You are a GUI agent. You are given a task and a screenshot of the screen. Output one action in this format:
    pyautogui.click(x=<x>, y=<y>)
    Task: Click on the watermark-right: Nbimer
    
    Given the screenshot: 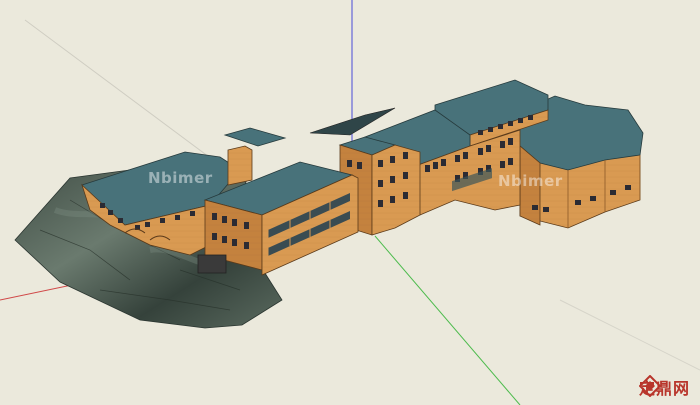 What is the action you would take?
    pyautogui.click(x=530, y=181)
    